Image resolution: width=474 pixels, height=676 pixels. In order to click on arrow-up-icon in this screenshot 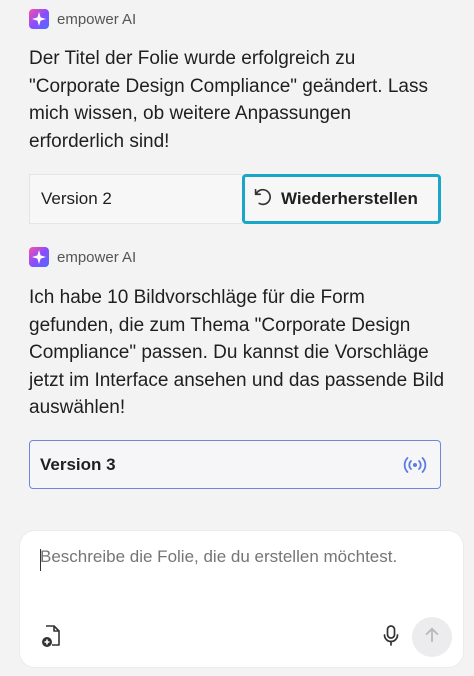, I will do `click(432, 637)`.